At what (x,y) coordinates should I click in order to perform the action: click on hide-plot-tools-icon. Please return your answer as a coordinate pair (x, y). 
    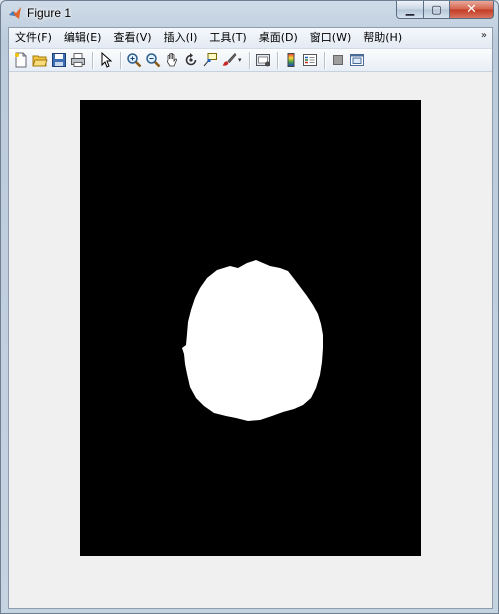
    Looking at the image, I should click on (338, 60).